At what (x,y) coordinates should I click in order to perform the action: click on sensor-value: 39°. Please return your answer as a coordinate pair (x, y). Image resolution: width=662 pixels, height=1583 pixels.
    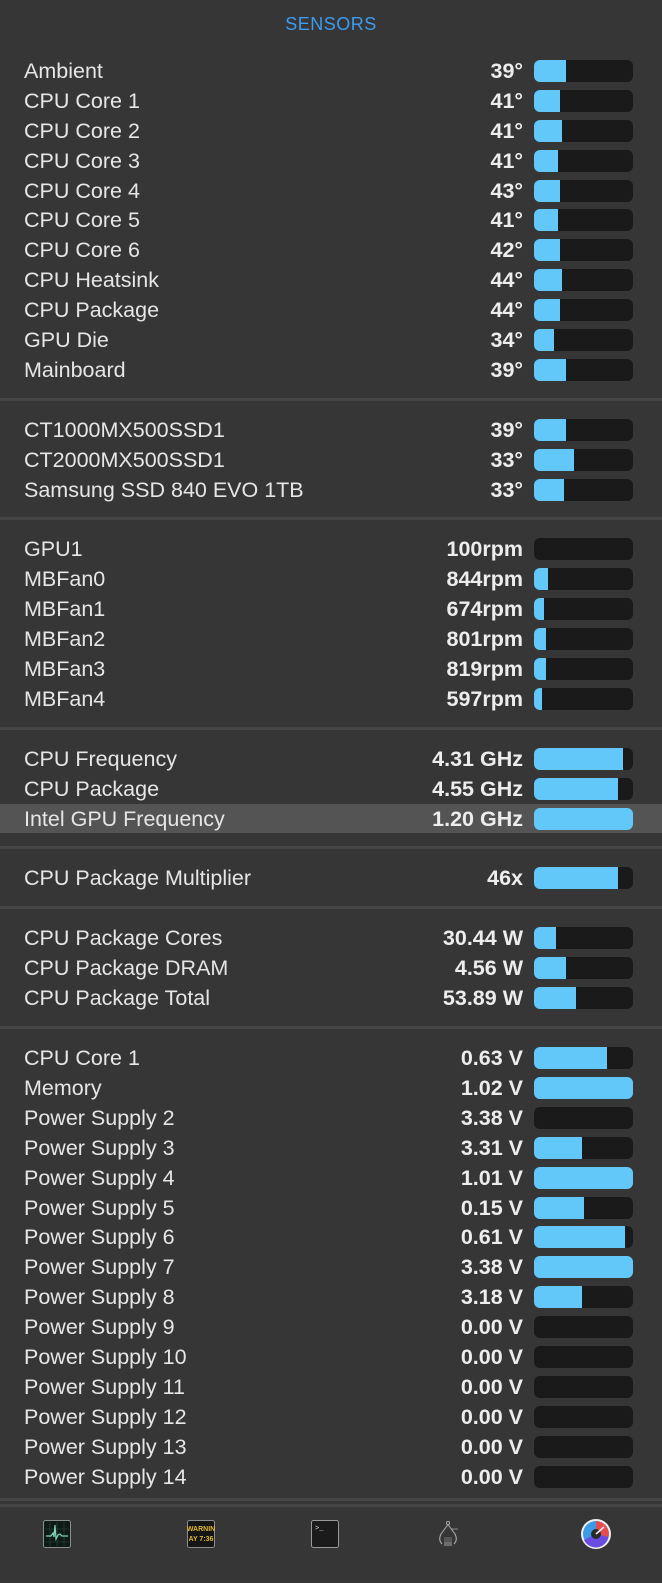
    Looking at the image, I should click on (506, 71).